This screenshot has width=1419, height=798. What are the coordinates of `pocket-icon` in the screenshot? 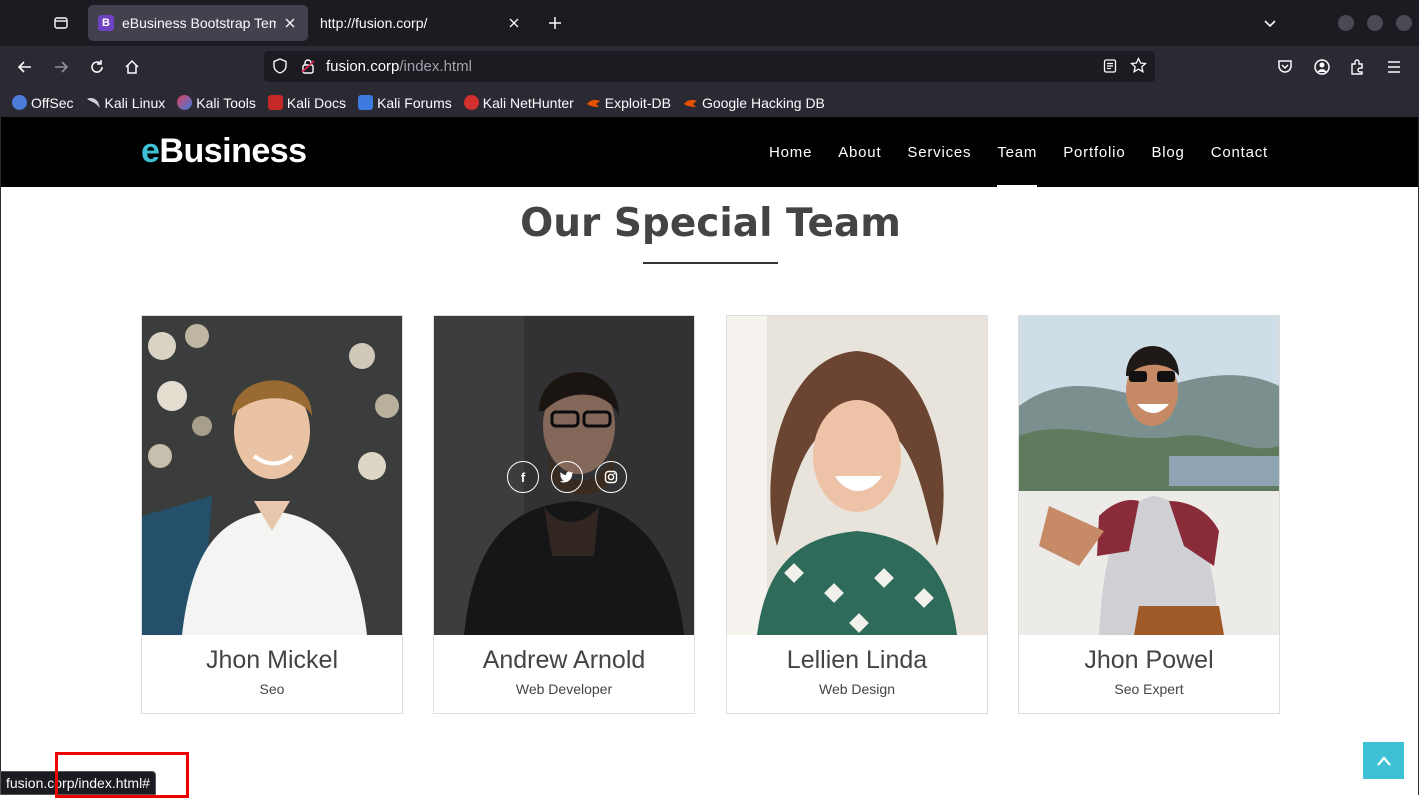 It's located at (1285, 69).